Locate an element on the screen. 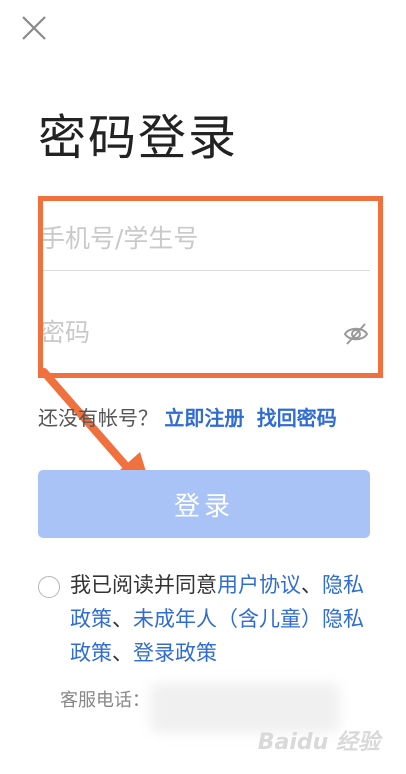 The width and height of the screenshot is (406, 774). agreement-radio is located at coordinates (49, 587).